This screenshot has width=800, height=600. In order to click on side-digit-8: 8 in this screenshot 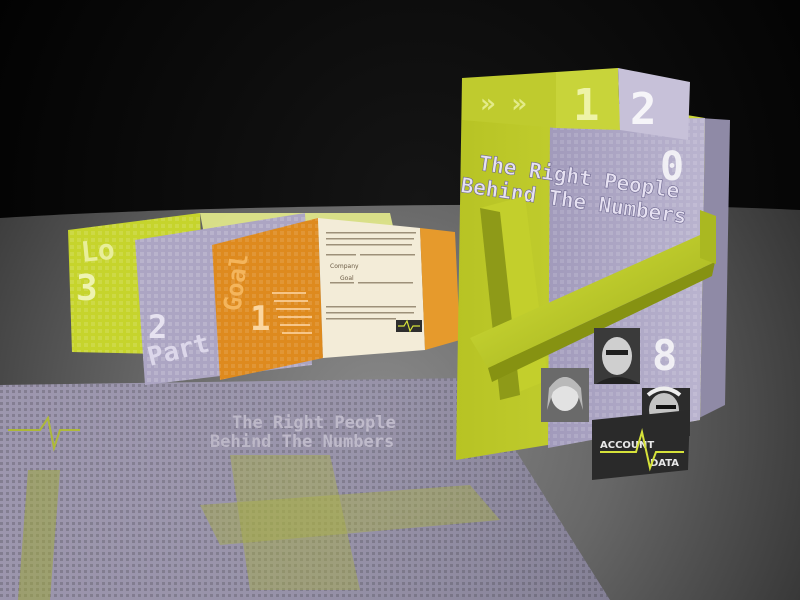, I will do `click(664, 355)`.